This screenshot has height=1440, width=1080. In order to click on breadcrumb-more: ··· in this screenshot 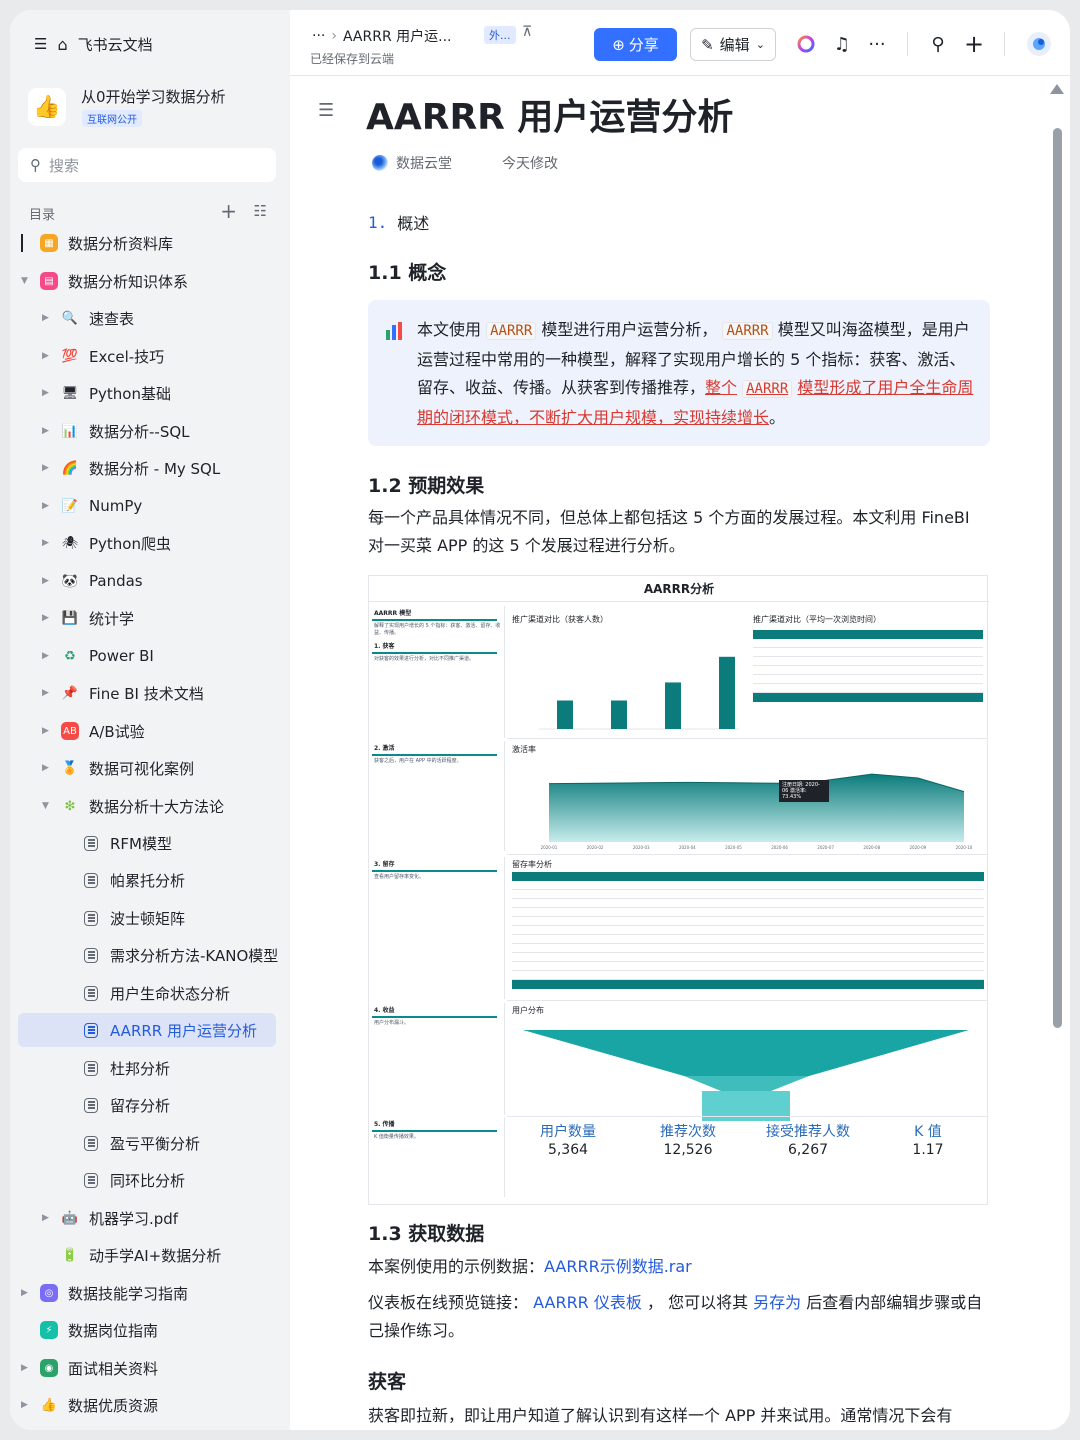, I will do `click(318, 36)`.